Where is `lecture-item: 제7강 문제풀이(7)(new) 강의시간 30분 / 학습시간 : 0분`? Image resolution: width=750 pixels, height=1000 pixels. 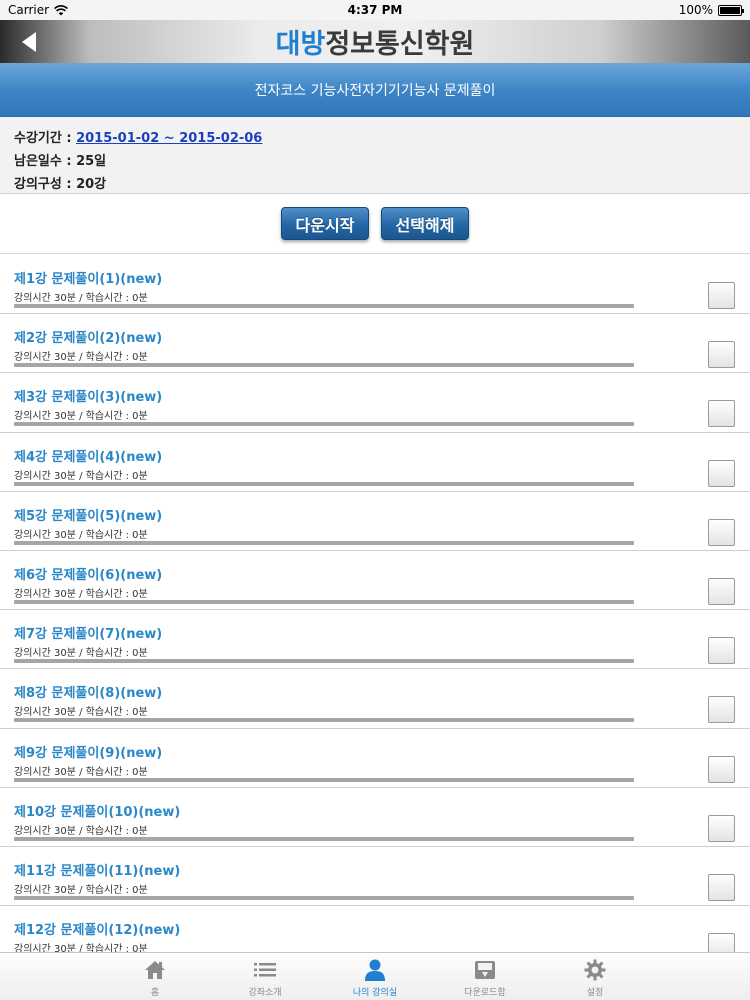 lecture-item: 제7강 문제풀이(7)(new) 강의시간 30분 / 학습시간 : 0분 is located at coordinates (375, 640).